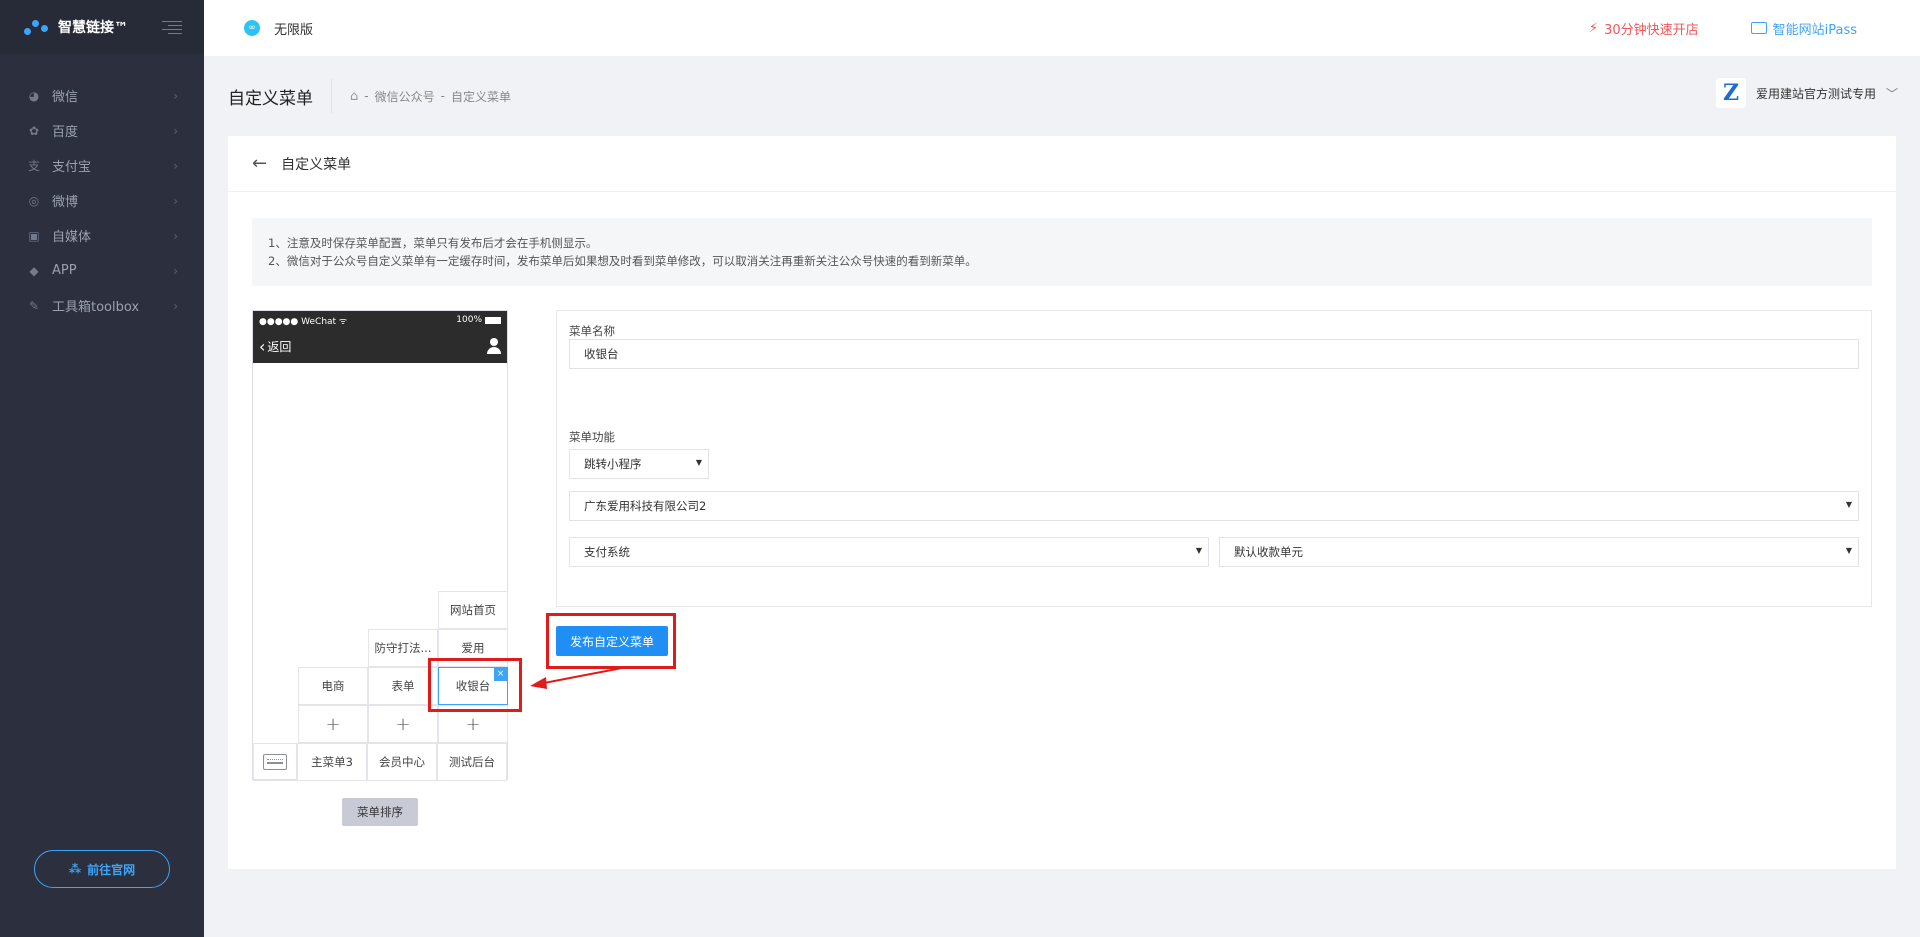 The width and height of the screenshot is (1920, 937). I want to click on quick-open-link: ⚡ 30分钟快速开店, so click(1644, 28).